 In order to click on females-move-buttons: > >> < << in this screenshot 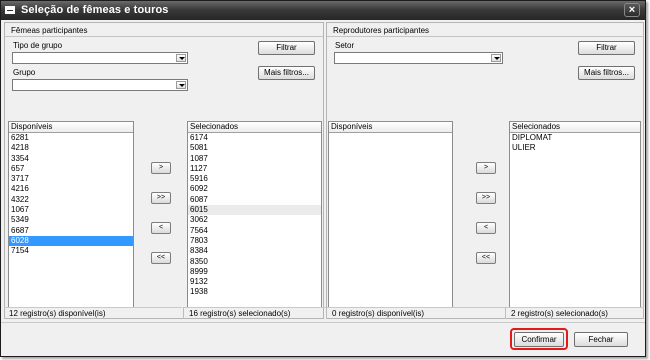, I will do `click(161, 214)`.